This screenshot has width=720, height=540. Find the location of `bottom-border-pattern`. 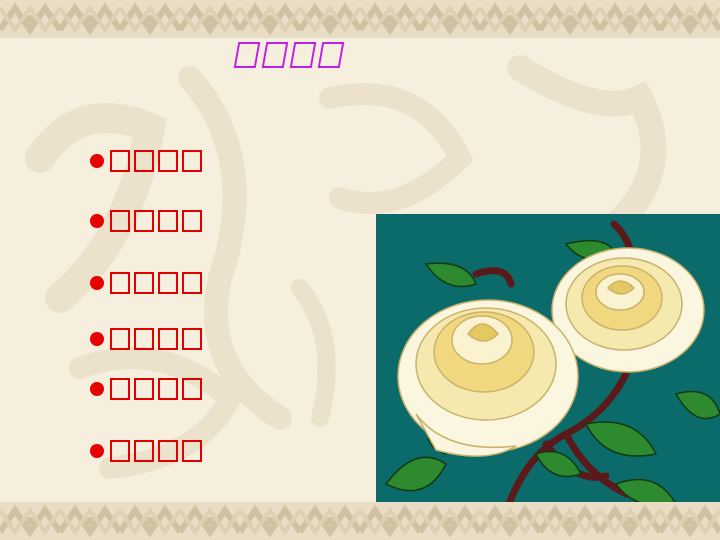

bottom-border-pattern is located at coordinates (360, 521).